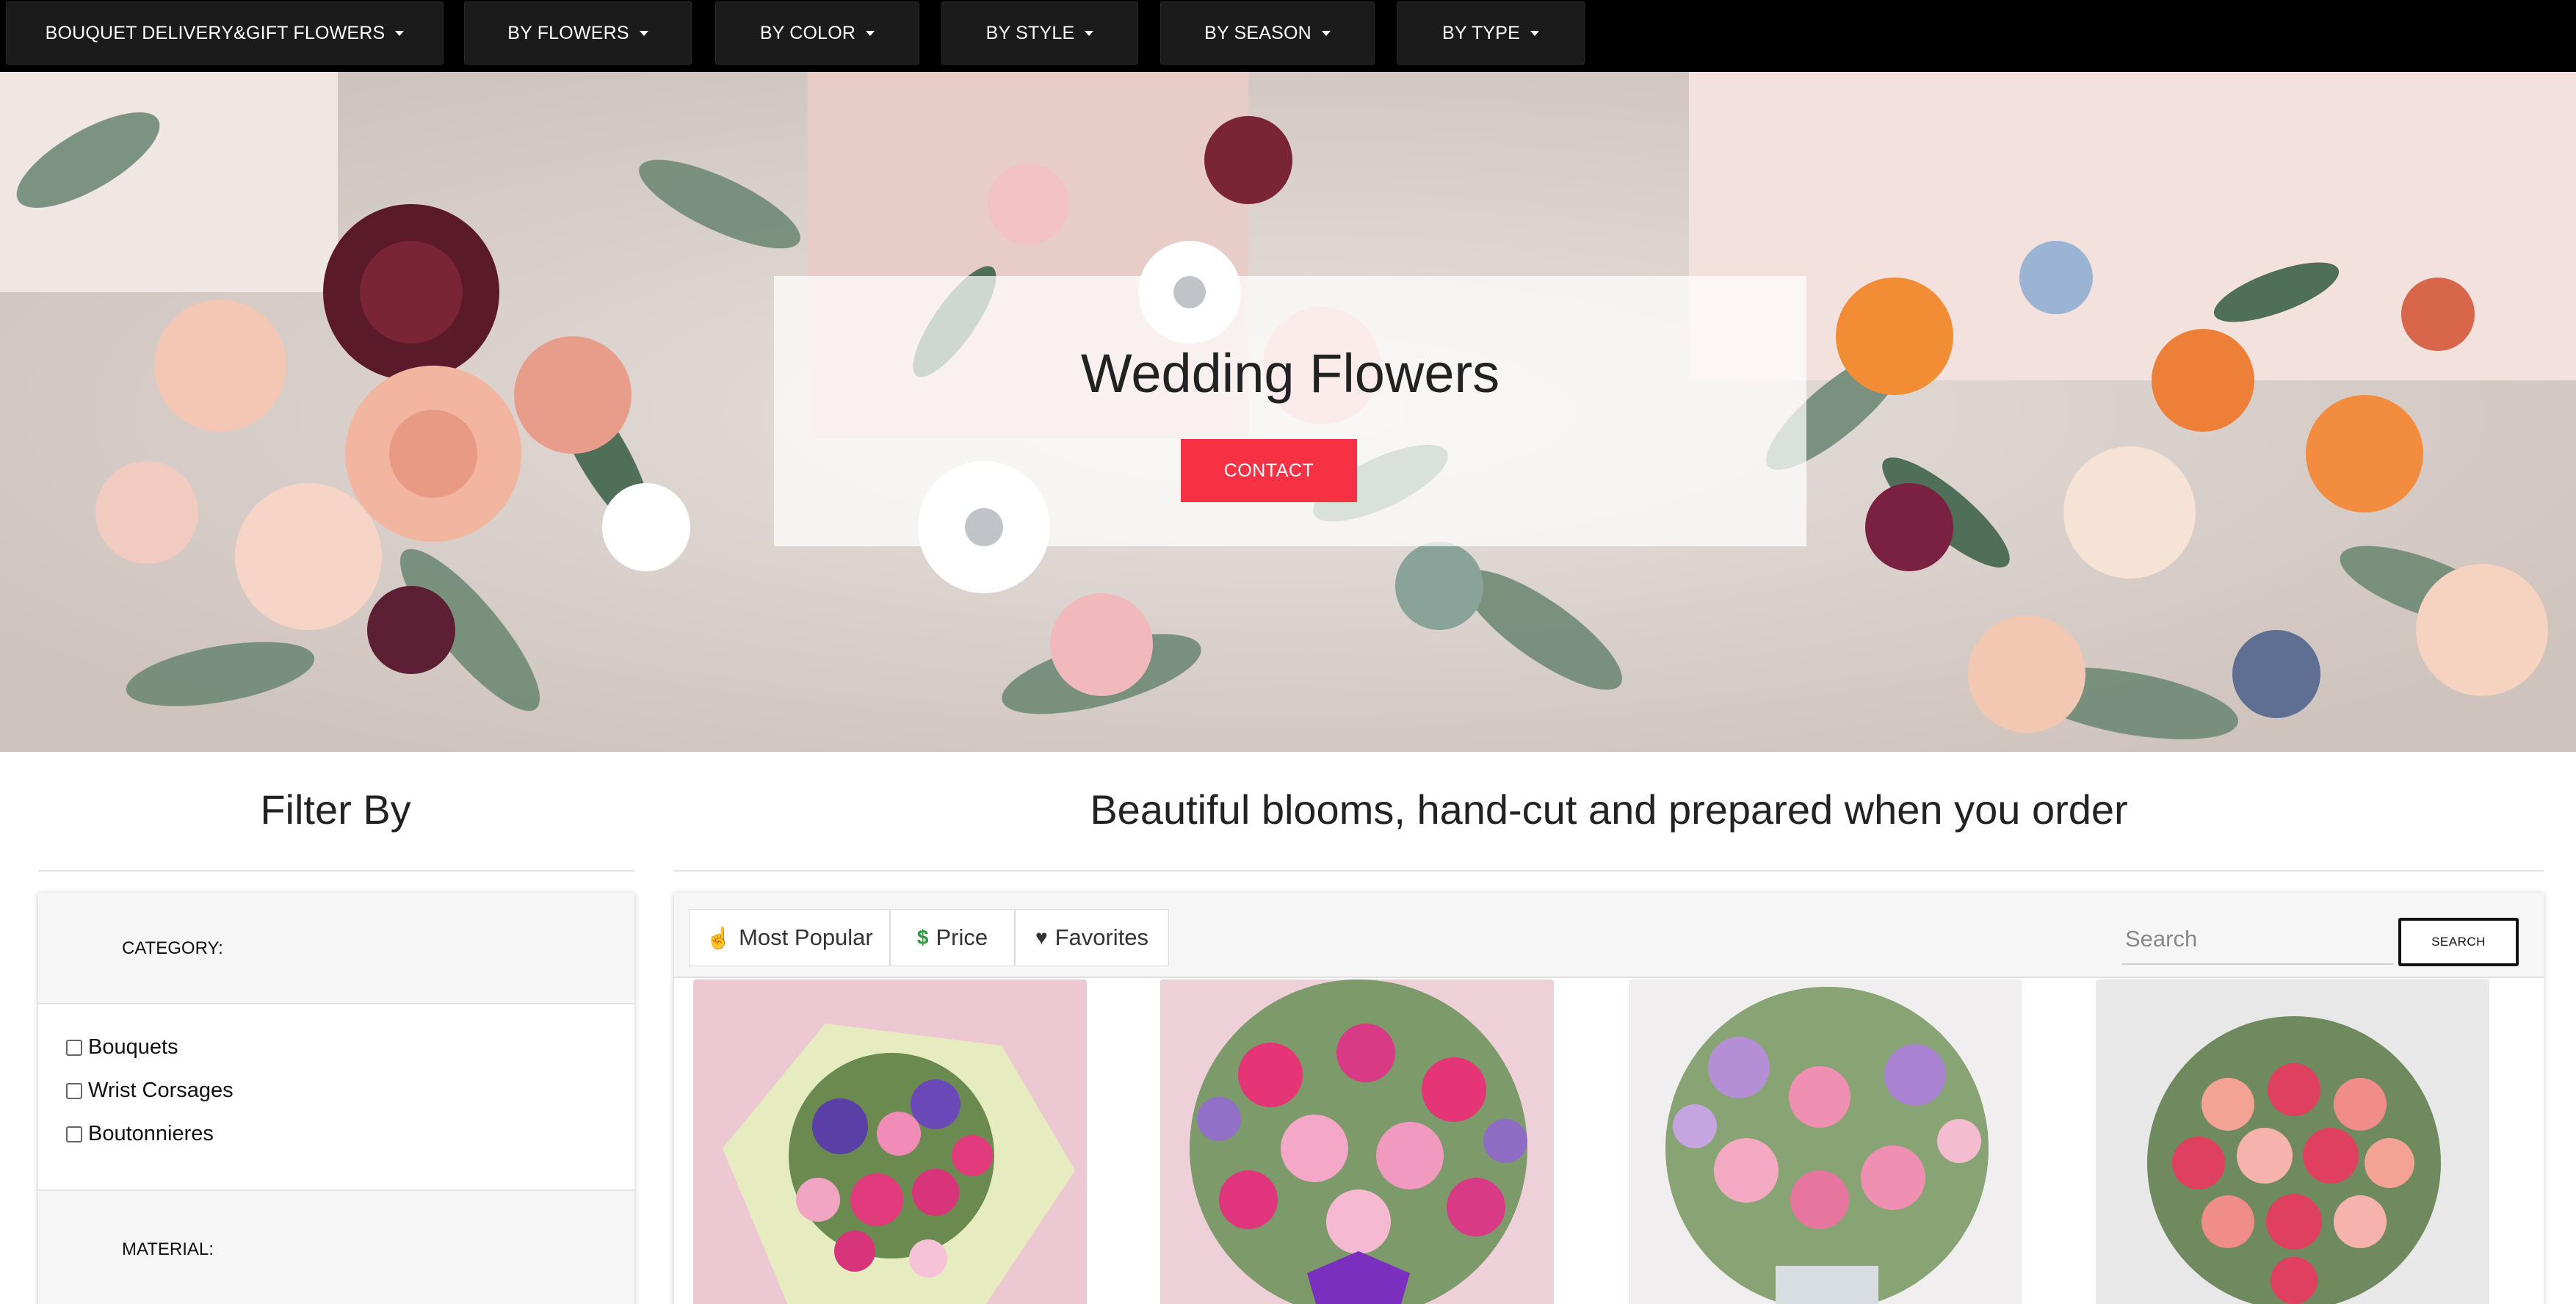 Image resolution: width=2576 pixels, height=1304 pixels. Describe the element at coordinates (215, 32) in the screenshot. I see `nav-item-label: BOUQUET DELIVERY&GIFT FLOWERS` at that location.